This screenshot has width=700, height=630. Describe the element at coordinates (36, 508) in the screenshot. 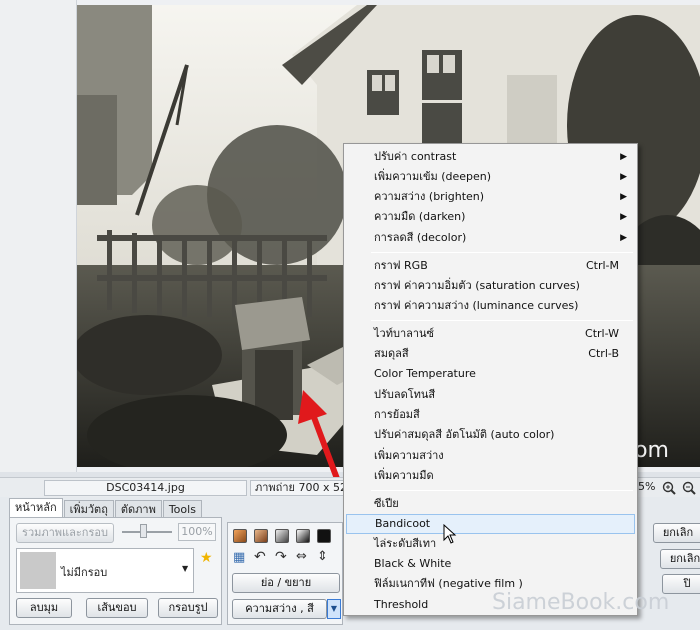

I see `tab-home: หน้าหลัก` at that location.